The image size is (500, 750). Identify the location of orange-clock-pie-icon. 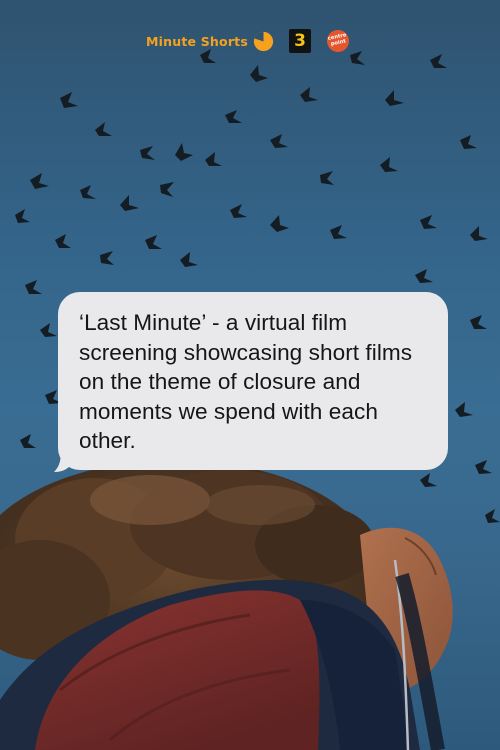
(263, 41).